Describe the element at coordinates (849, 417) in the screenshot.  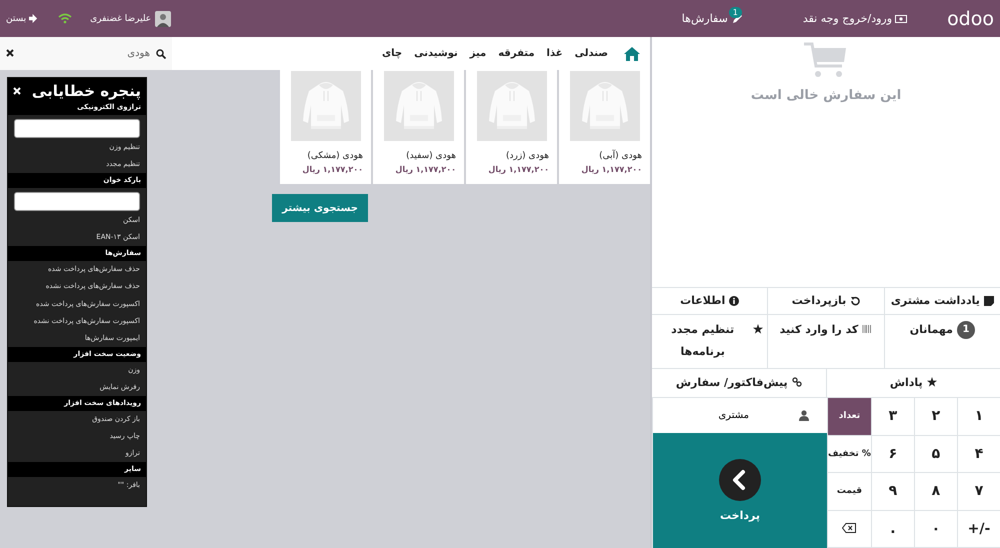
I see `mode-key: تعداد` at that location.